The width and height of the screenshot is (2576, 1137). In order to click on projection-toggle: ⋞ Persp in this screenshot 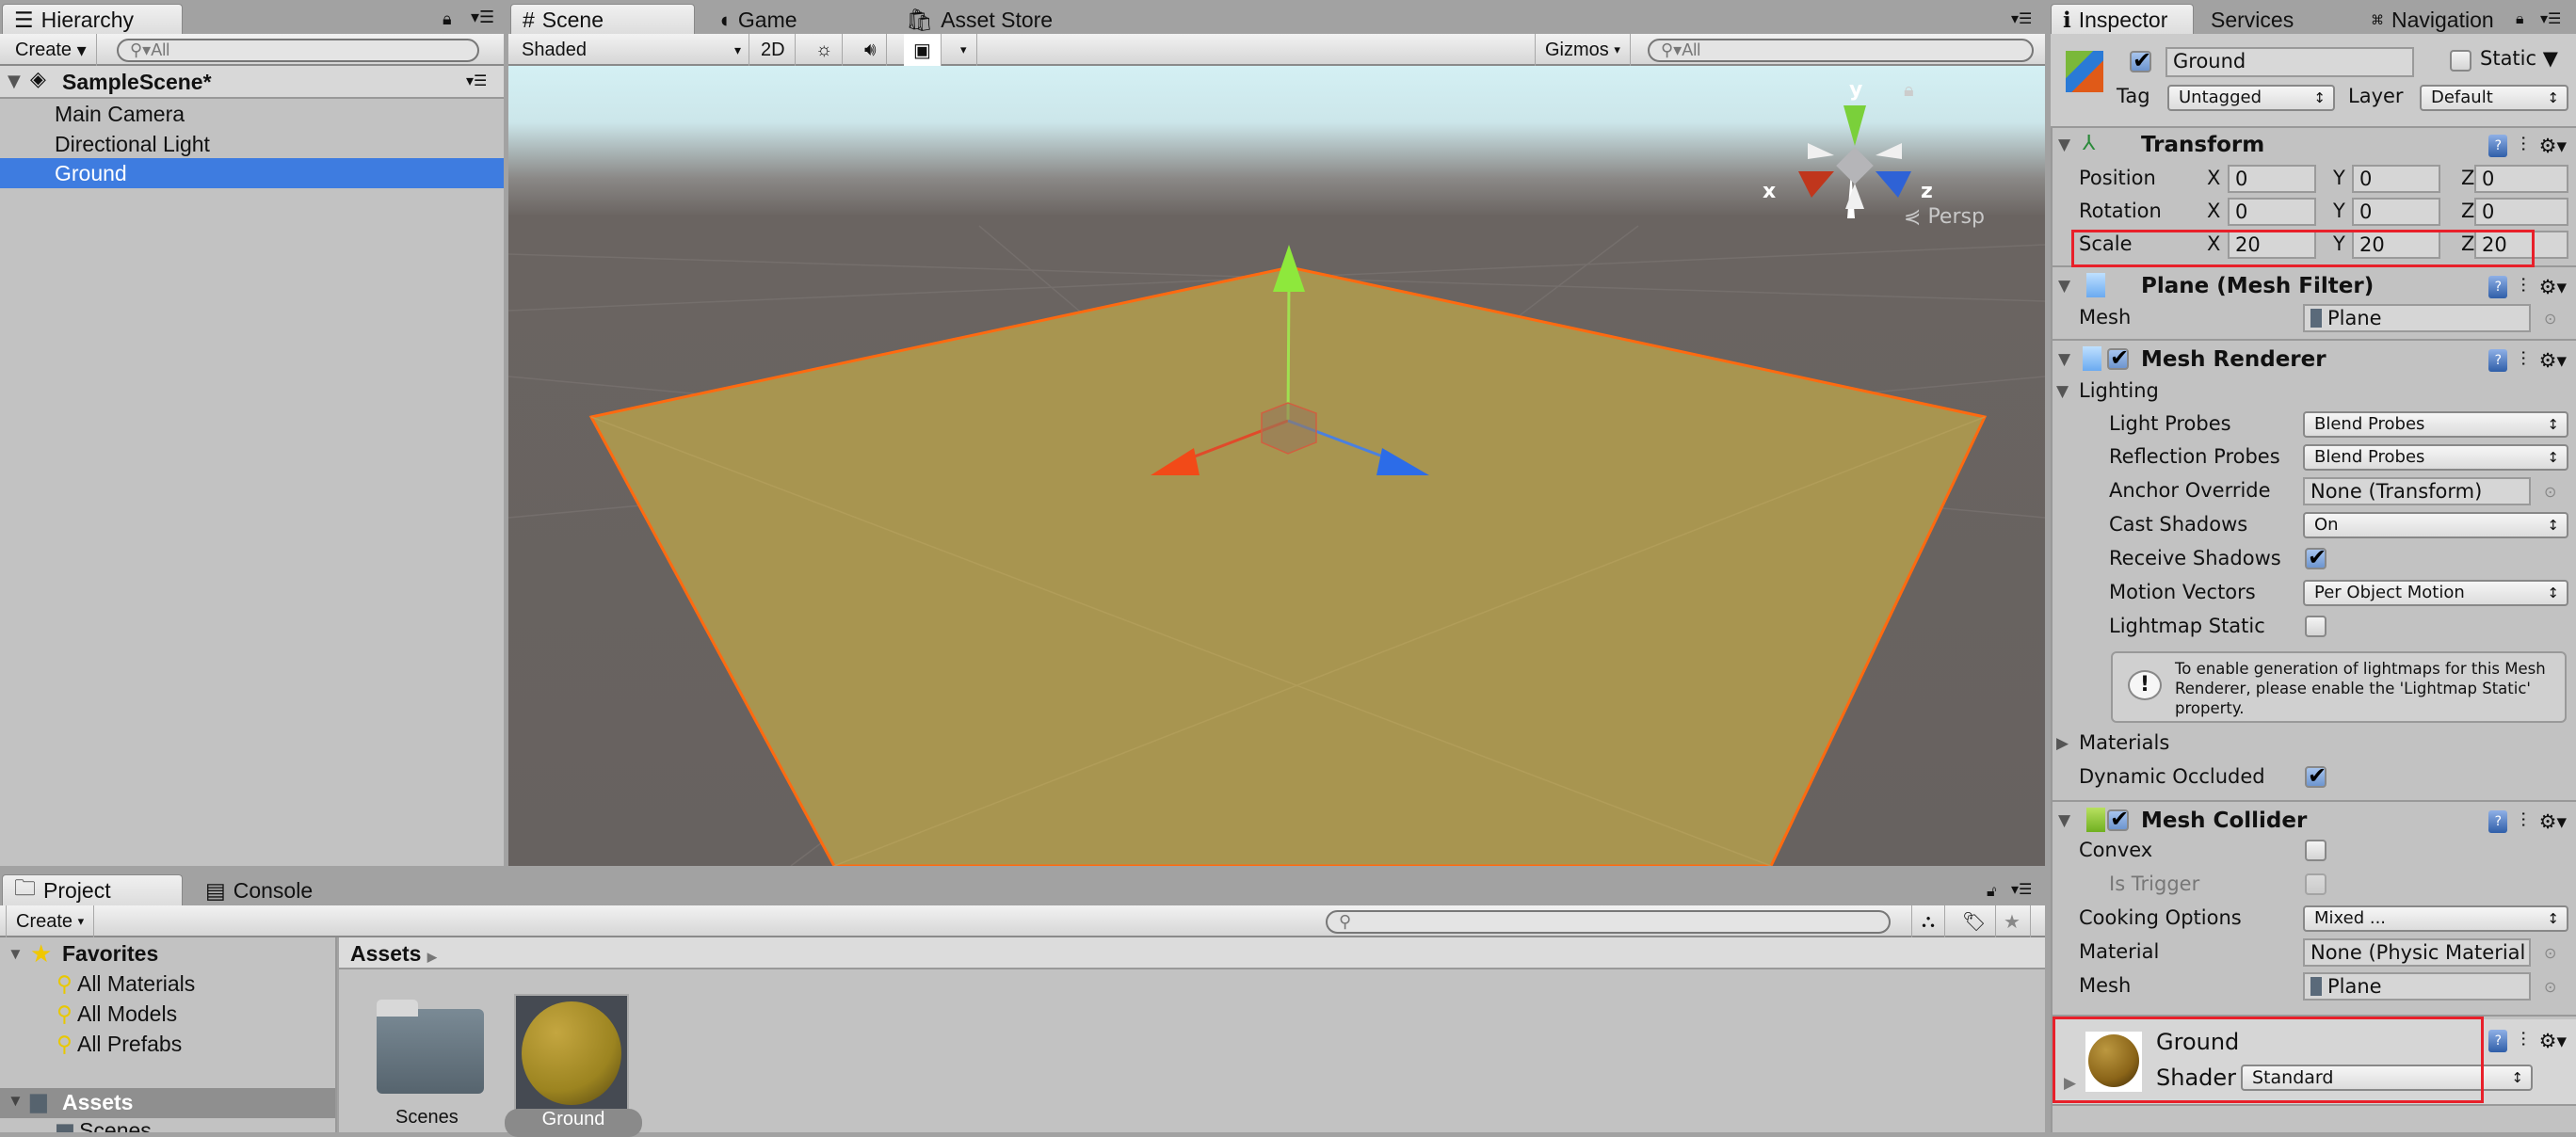, I will do `click(1944, 217)`.